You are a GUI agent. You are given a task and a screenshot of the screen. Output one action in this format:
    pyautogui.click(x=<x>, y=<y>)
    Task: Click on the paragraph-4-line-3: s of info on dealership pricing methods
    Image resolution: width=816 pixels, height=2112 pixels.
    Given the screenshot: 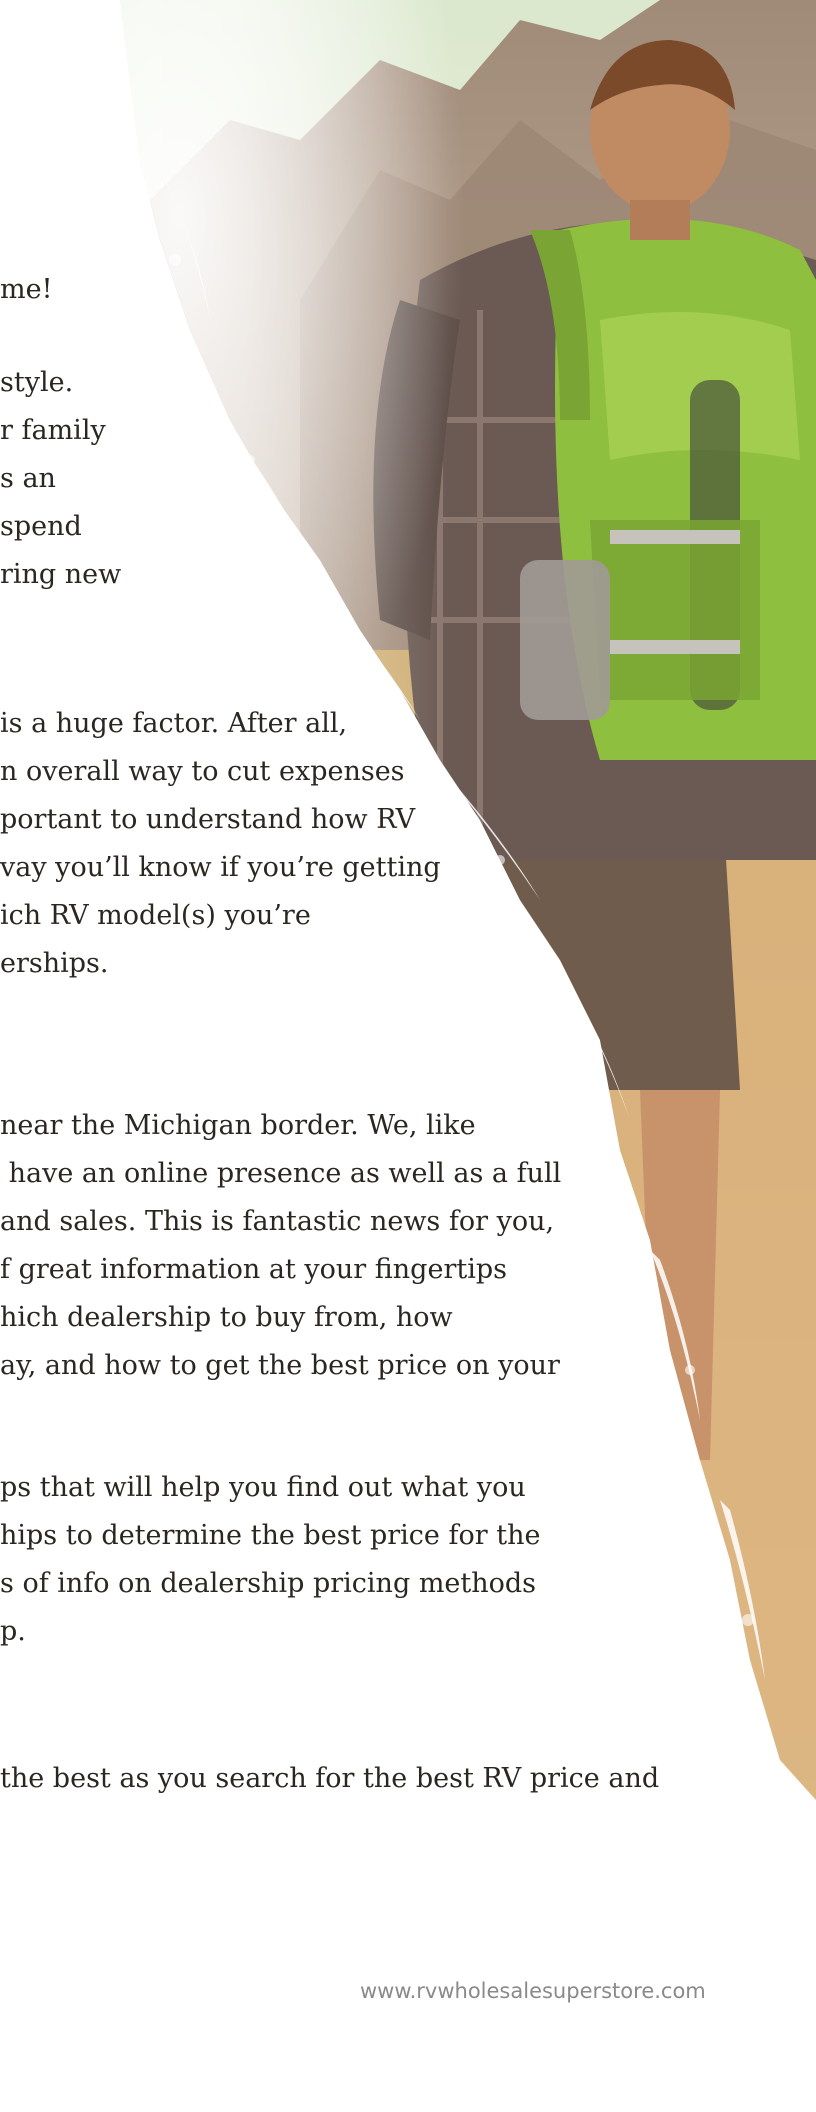 What is the action you would take?
    pyautogui.click(x=268, y=1583)
    